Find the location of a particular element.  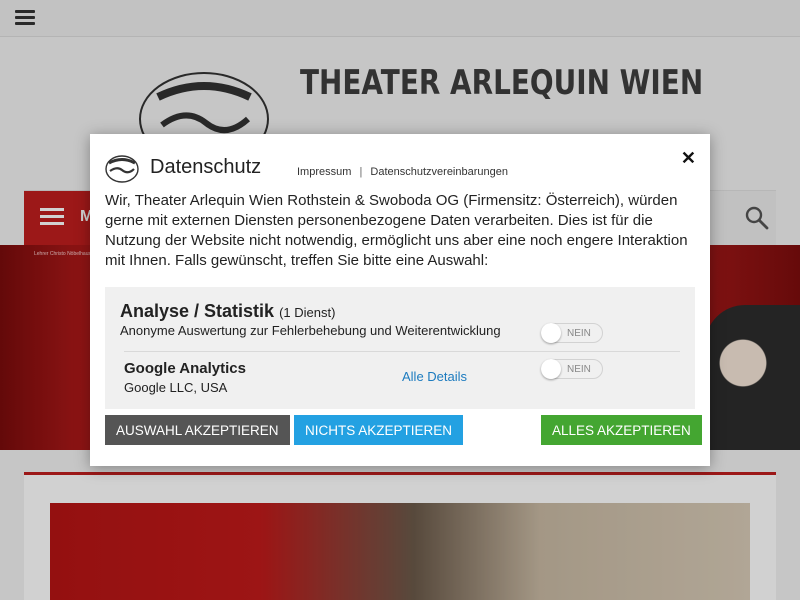

service-company: Google LLC, USA is located at coordinates (176, 387).